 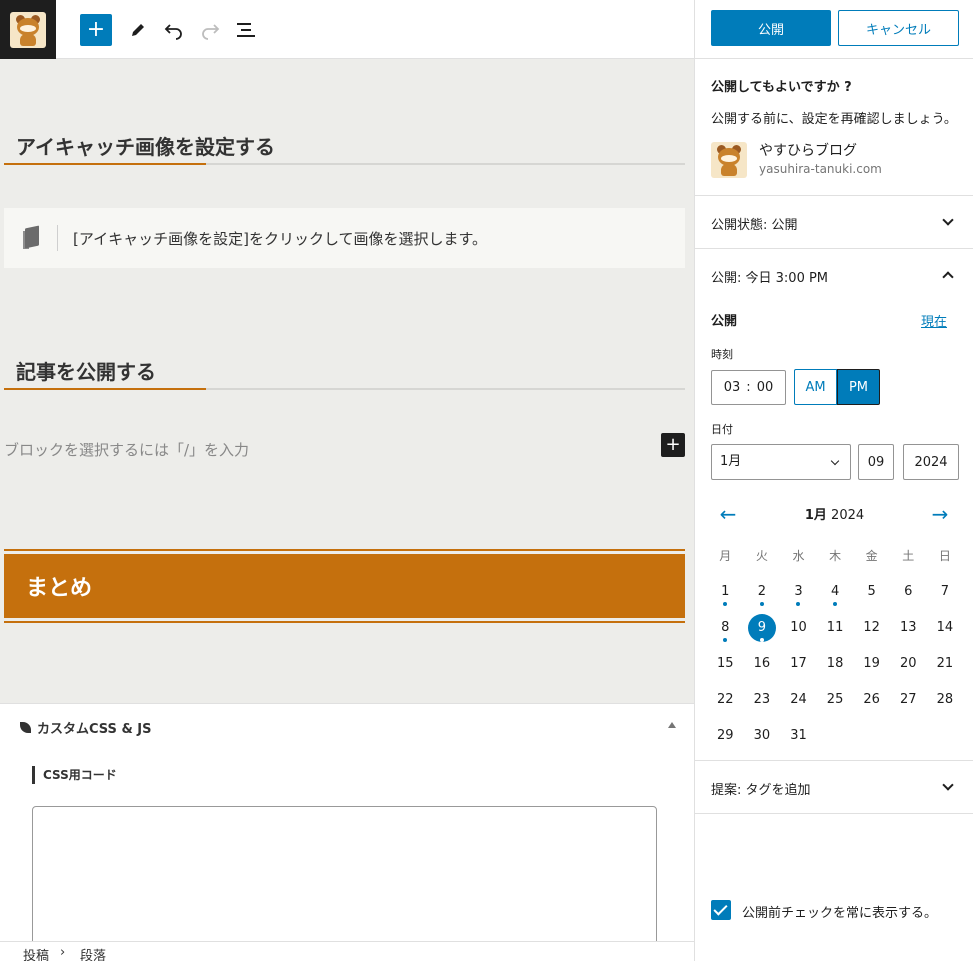 I want to click on tags-suggestion-row: 提案: タグを追加, so click(x=834, y=786).